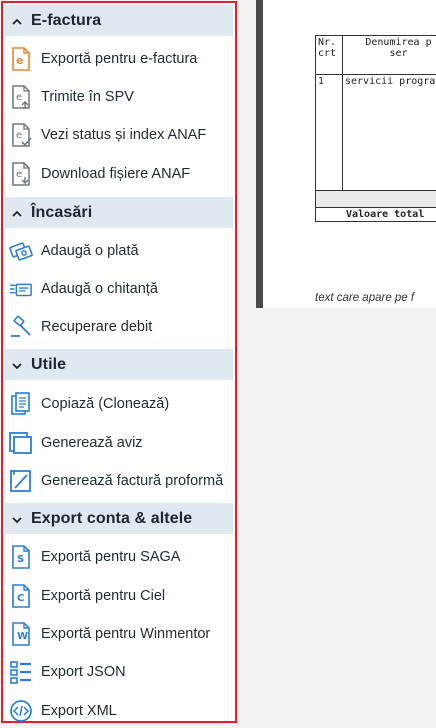  Describe the element at coordinates (66, 20) in the screenshot. I see `section-title: E-factura` at that location.